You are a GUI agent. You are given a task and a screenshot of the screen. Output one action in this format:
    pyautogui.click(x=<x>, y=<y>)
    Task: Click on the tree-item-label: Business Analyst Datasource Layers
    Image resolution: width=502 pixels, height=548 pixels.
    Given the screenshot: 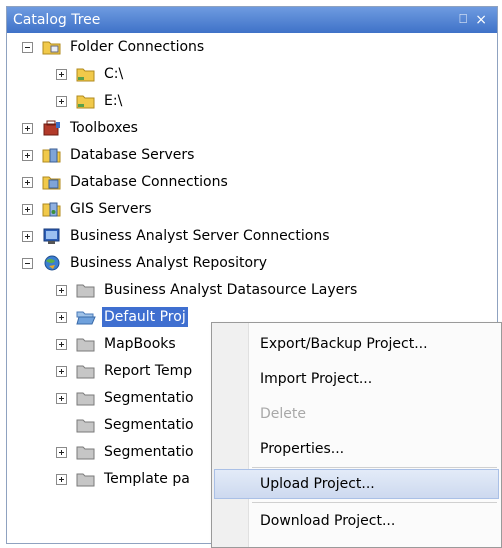 What is the action you would take?
    pyautogui.click(x=231, y=290)
    